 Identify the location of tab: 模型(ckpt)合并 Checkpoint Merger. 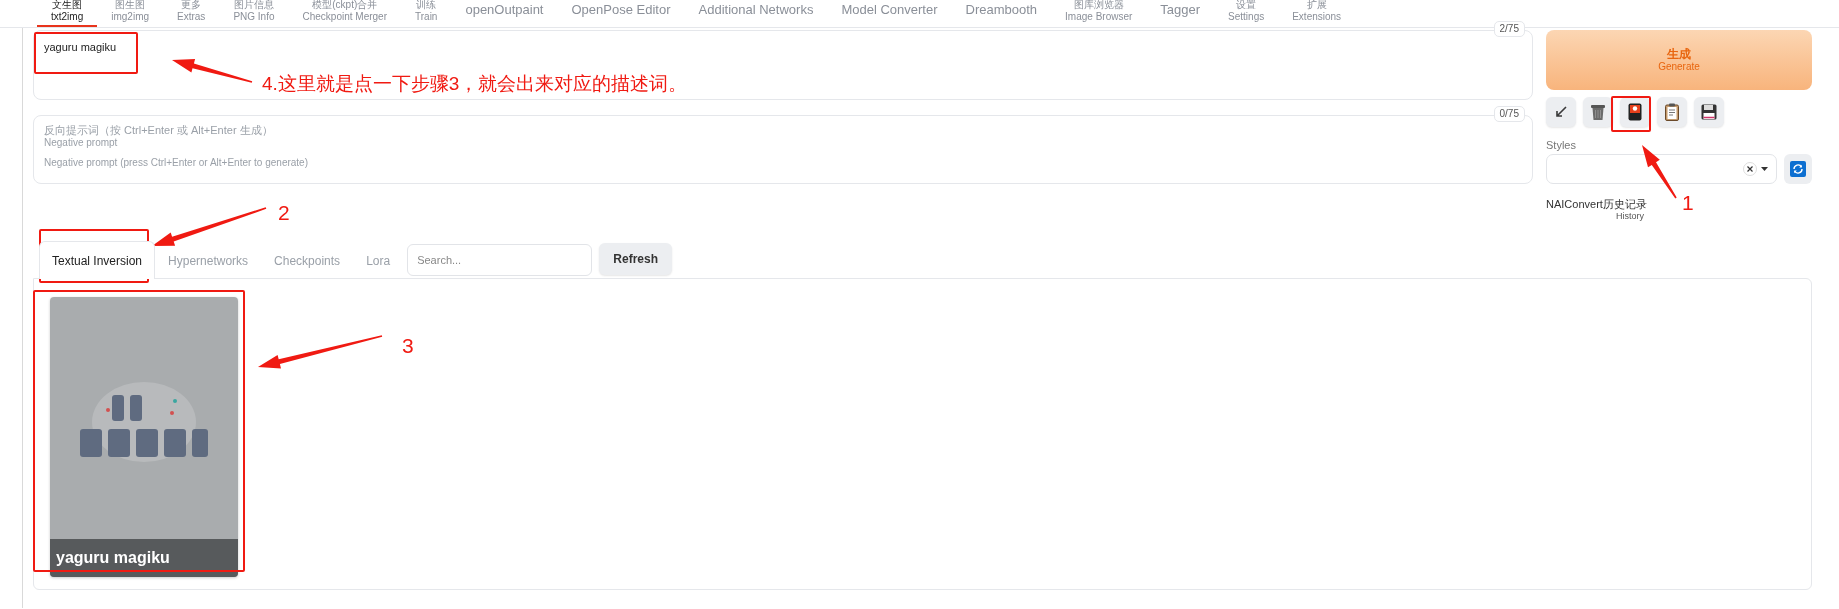
(344, 13).